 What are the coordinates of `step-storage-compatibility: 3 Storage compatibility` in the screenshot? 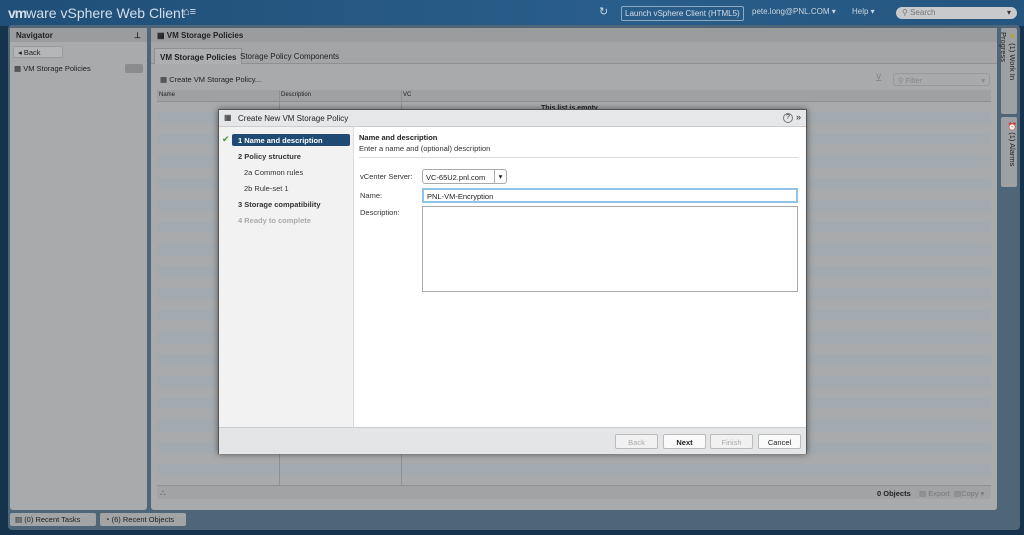 It's located at (291, 204).